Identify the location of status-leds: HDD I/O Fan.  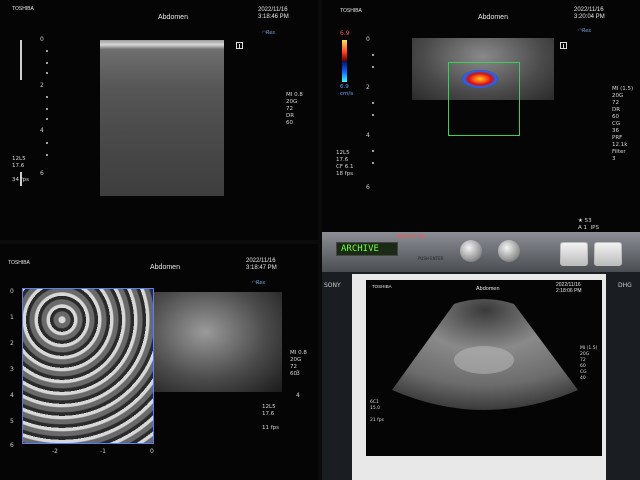
(411, 237).